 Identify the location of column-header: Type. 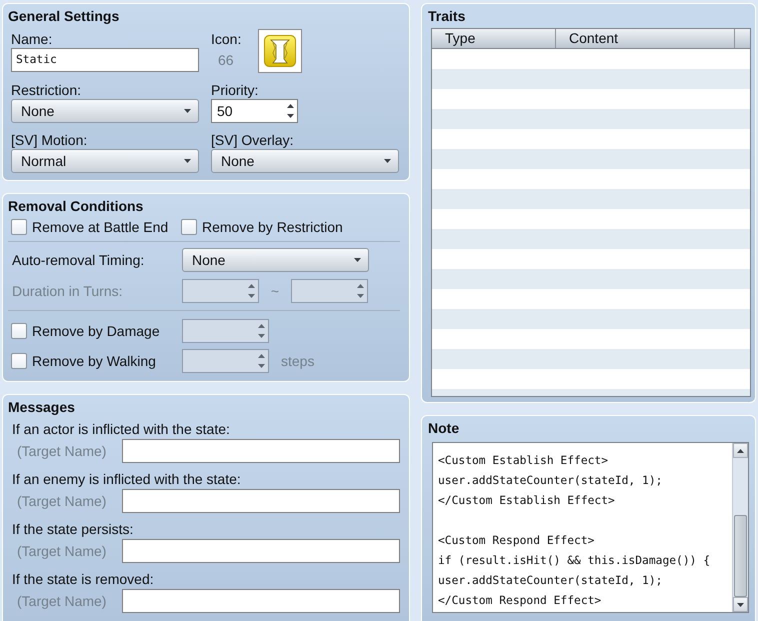
(494, 38).